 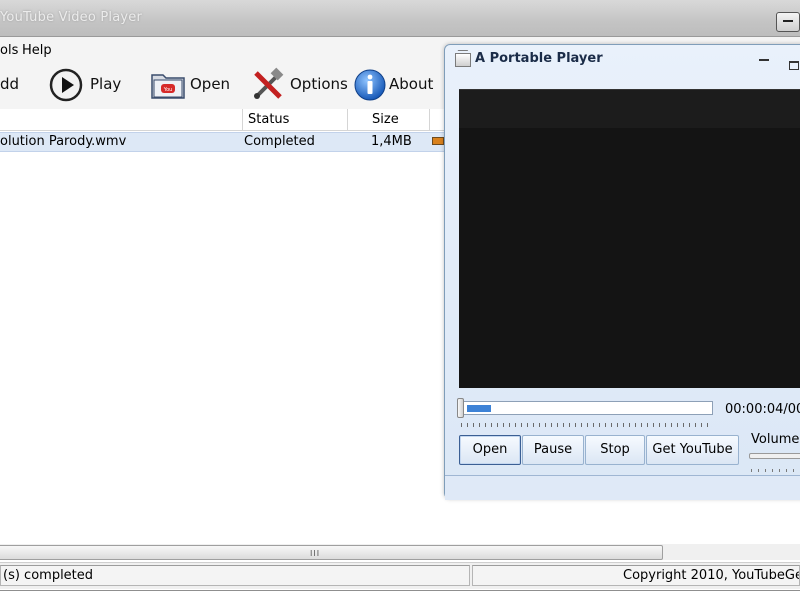 What do you see at coordinates (319, 84) in the screenshot?
I see `options-button-label: Options` at bounding box center [319, 84].